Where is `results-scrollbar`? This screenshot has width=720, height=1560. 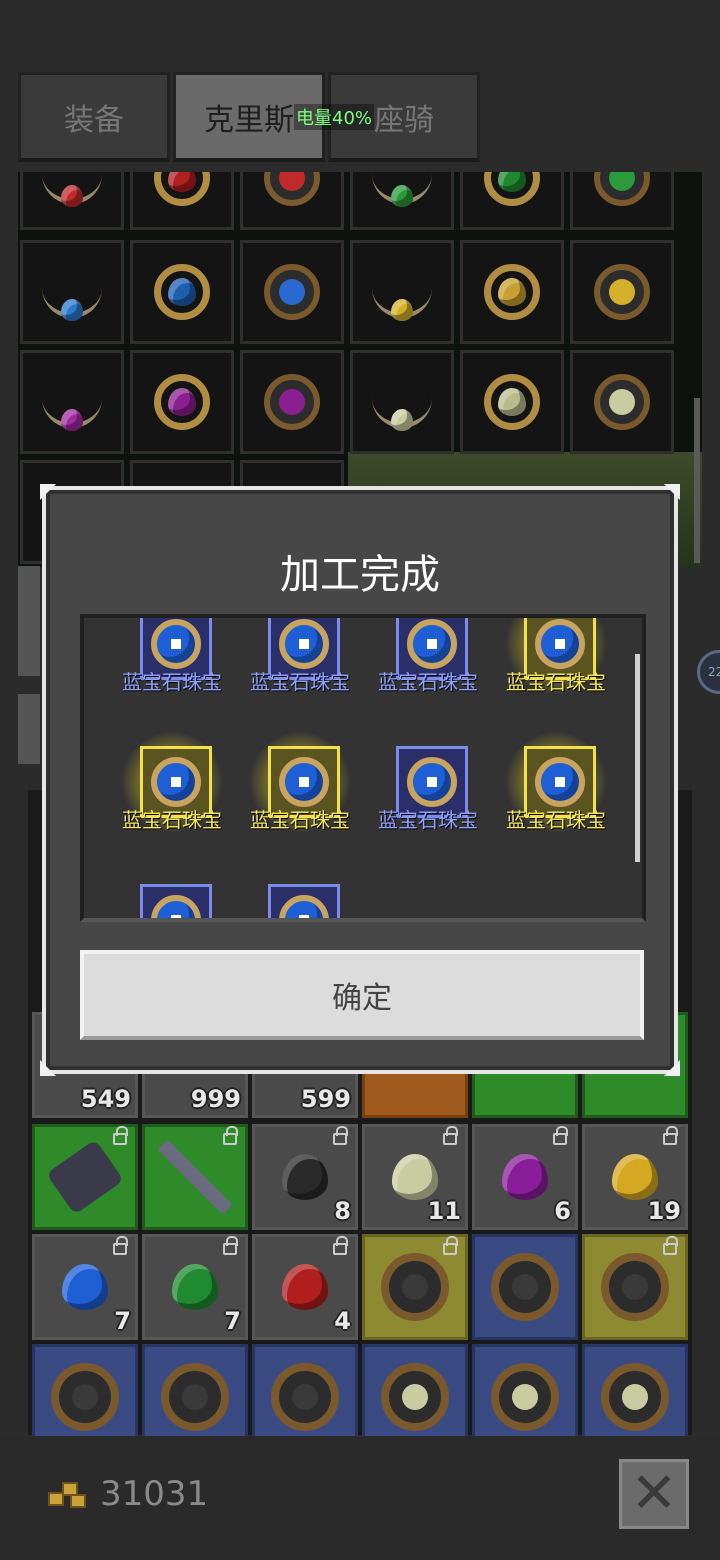 results-scrollbar is located at coordinates (637, 758).